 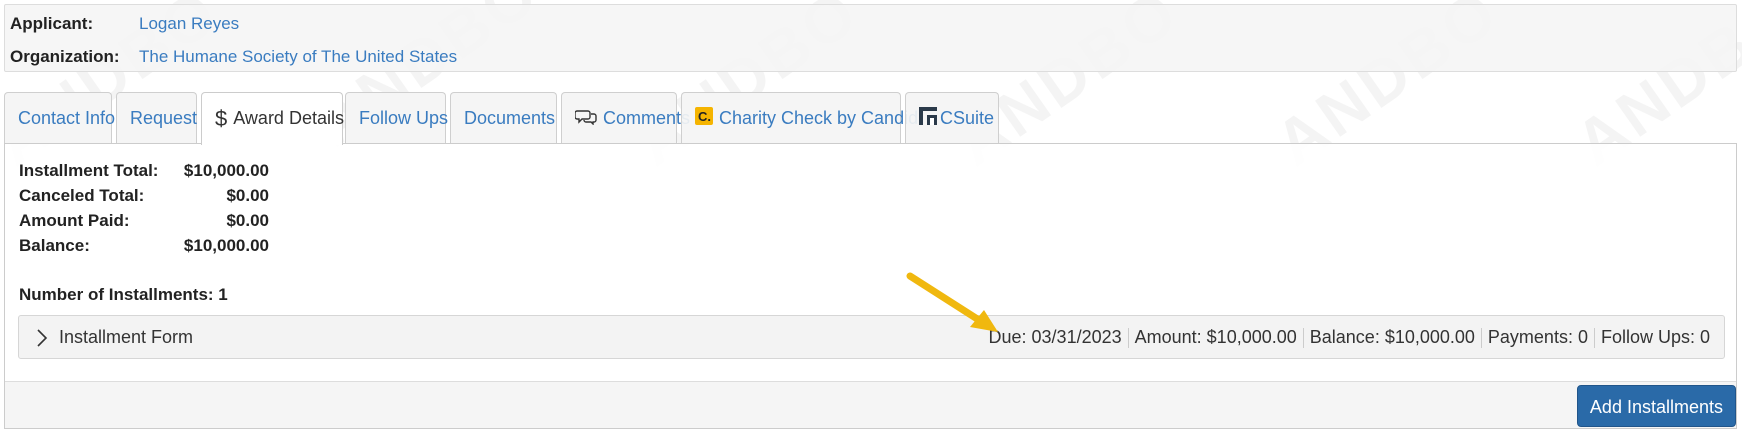 I want to click on tab-documents: Documents, so click(x=503, y=117).